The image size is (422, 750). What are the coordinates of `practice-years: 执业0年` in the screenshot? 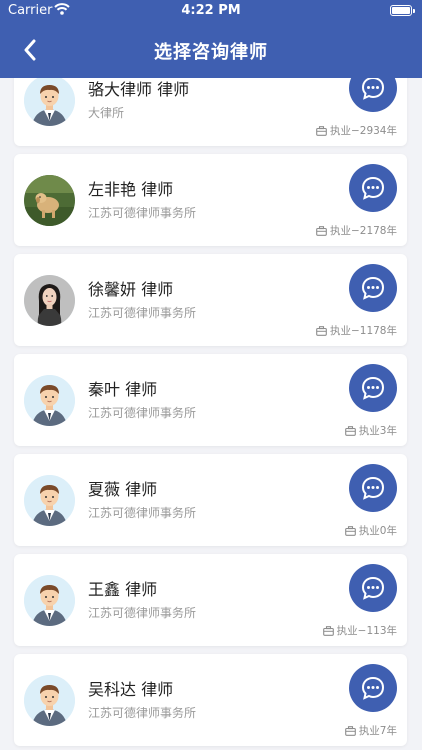 It's located at (370, 530).